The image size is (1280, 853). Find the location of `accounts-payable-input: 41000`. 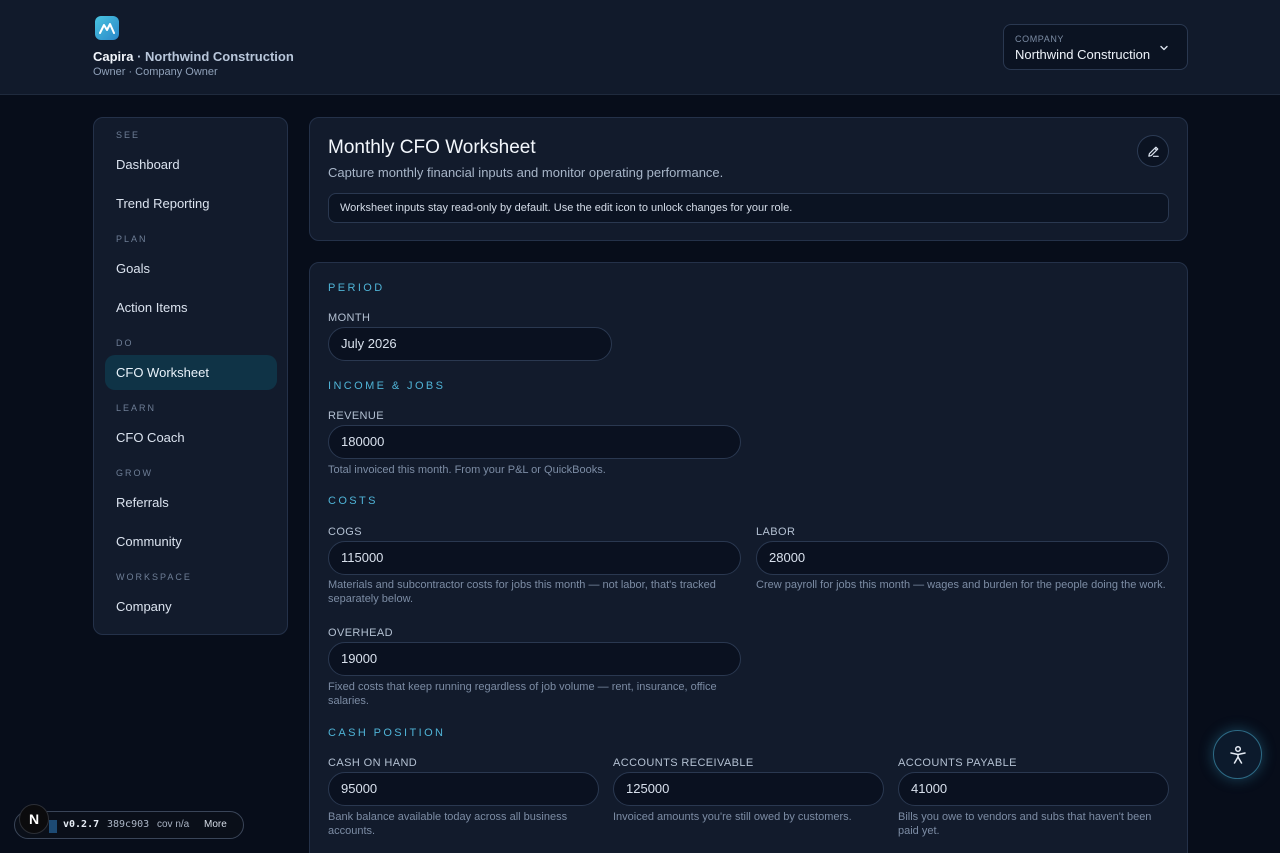

accounts-payable-input: 41000 is located at coordinates (1033, 789).